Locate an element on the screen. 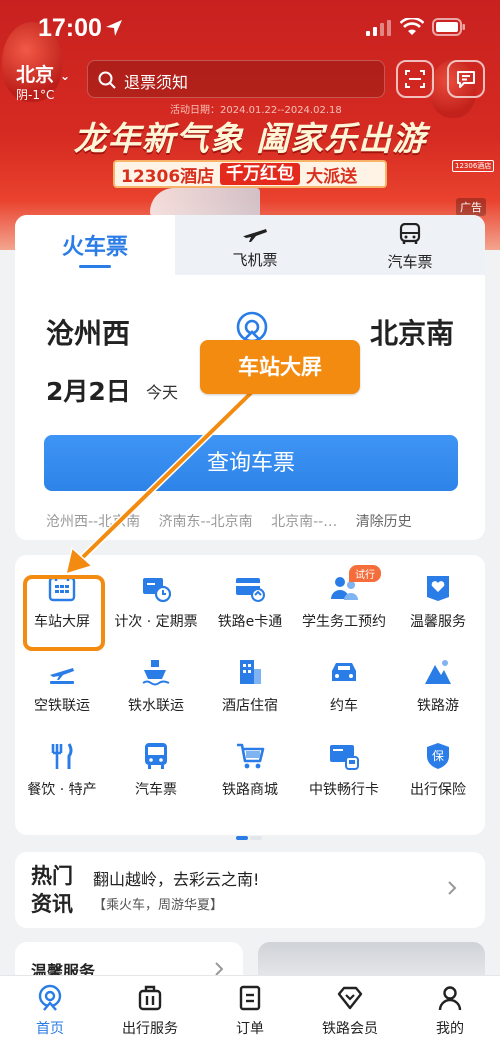  service-label: 中铁畅行卡 is located at coordinates (344, 790).